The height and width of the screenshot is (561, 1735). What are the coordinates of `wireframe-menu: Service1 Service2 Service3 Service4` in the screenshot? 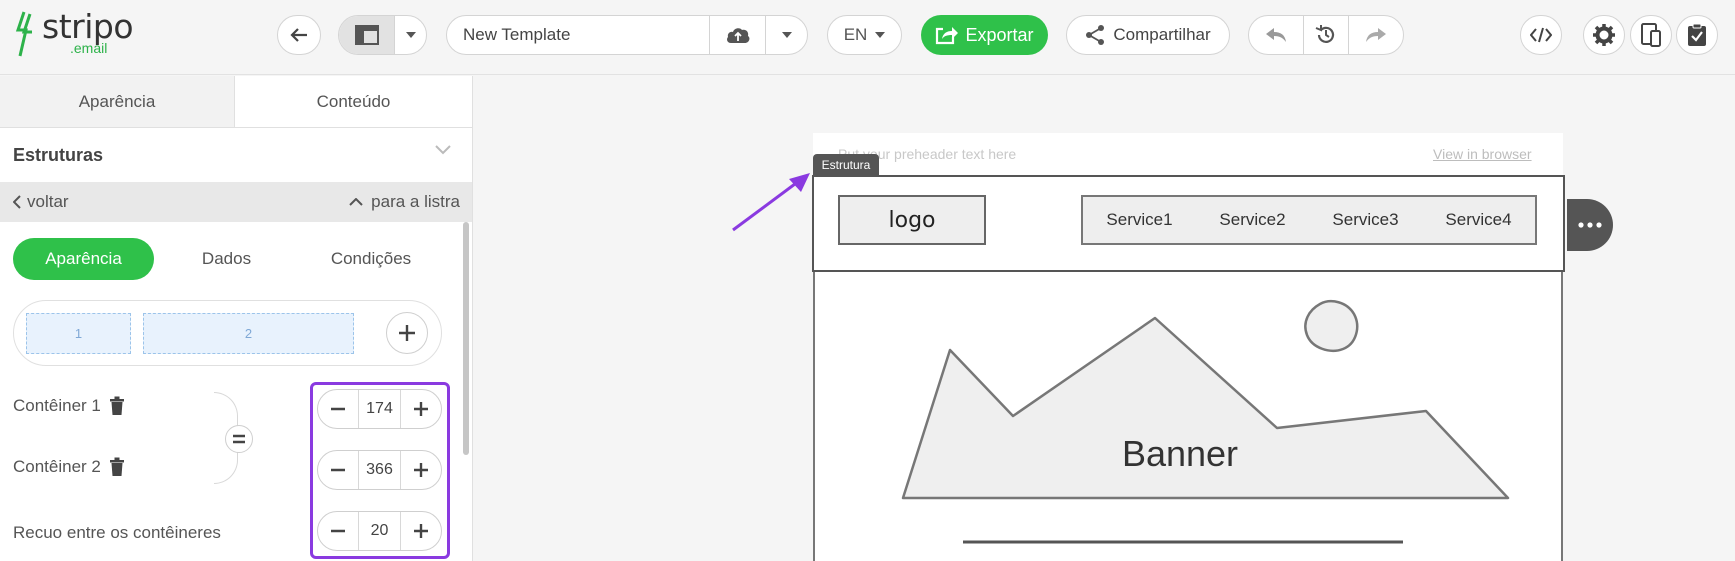 It's located at (1309, 220).